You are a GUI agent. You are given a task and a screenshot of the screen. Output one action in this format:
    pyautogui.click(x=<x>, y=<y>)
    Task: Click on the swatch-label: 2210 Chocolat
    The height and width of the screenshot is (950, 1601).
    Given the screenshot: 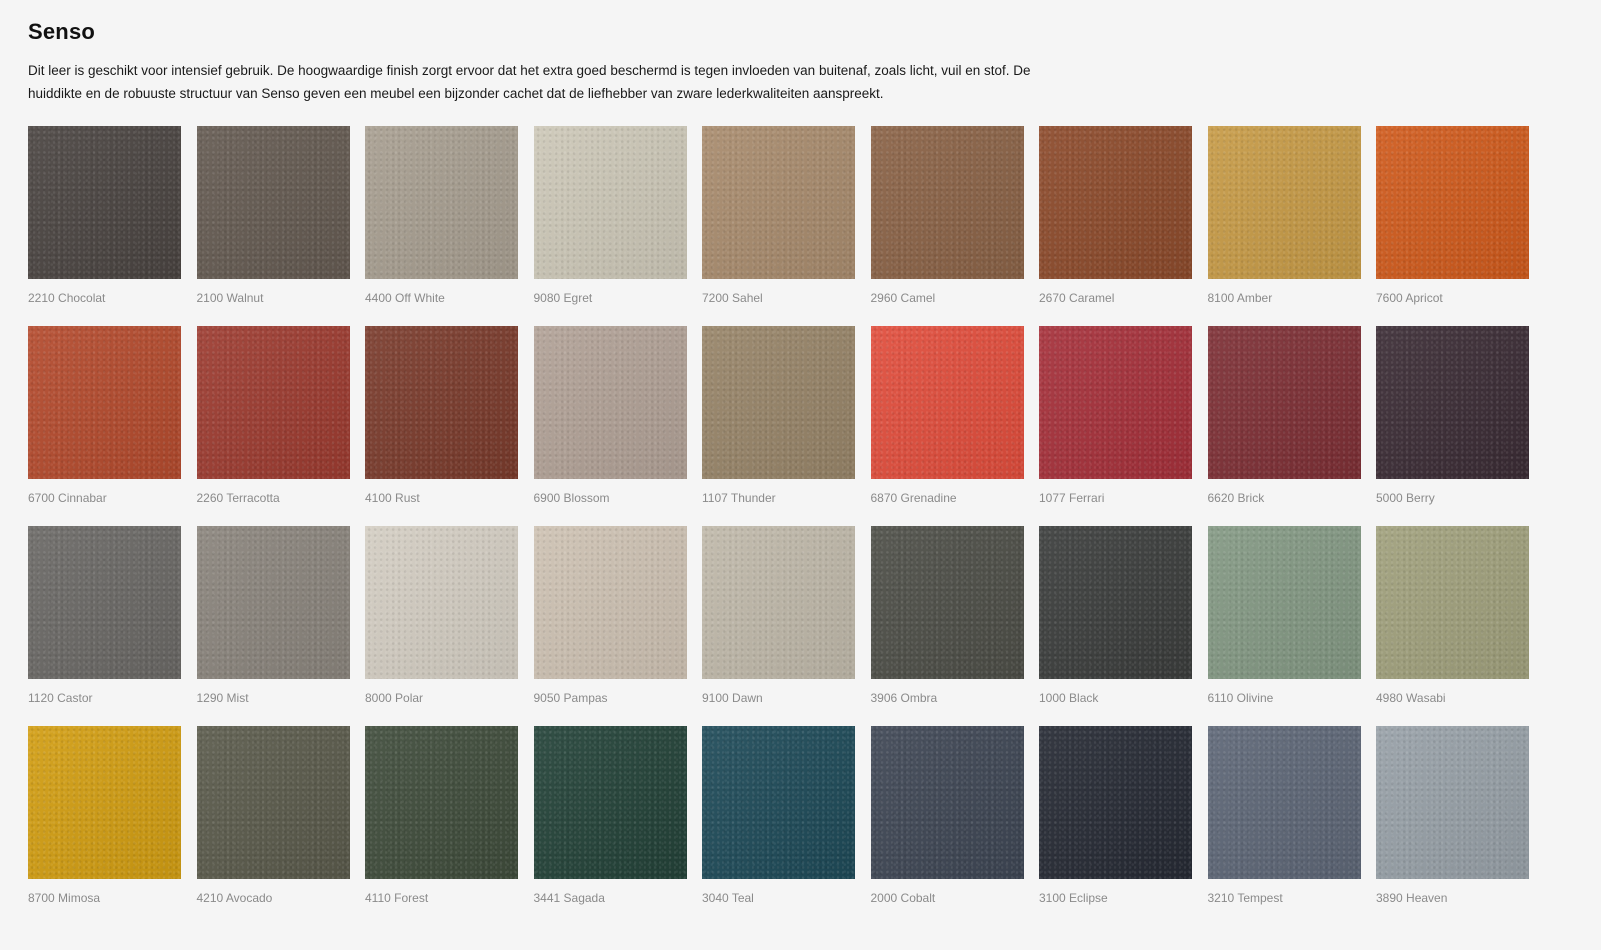 What is the action you would take?
    pyautogui.click(x=67, y=298)
    